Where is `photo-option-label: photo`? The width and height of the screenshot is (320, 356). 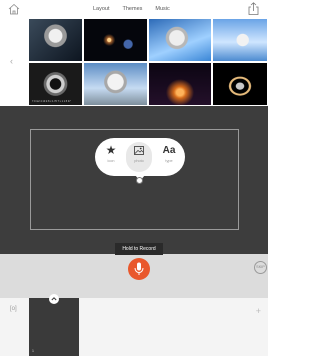
photo-option-label: photo is located at coordinates (139, 161).